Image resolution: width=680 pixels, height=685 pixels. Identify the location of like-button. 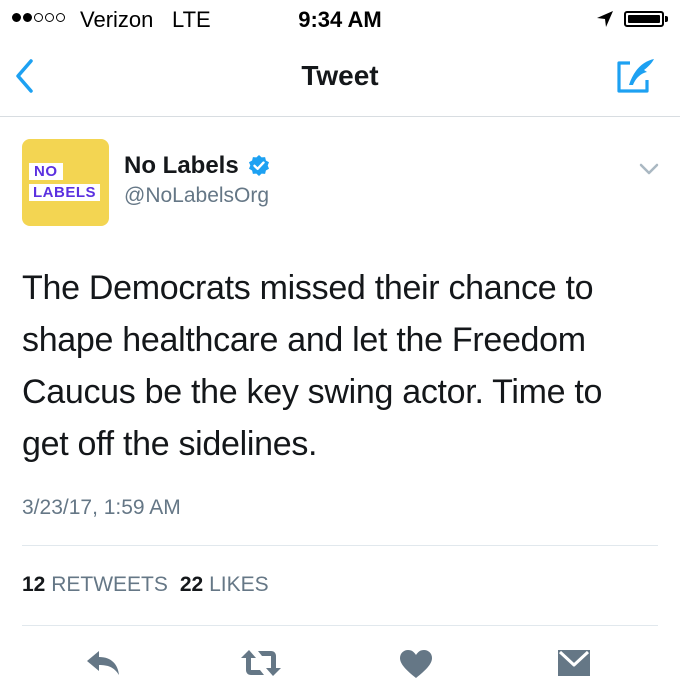
(416, 666).